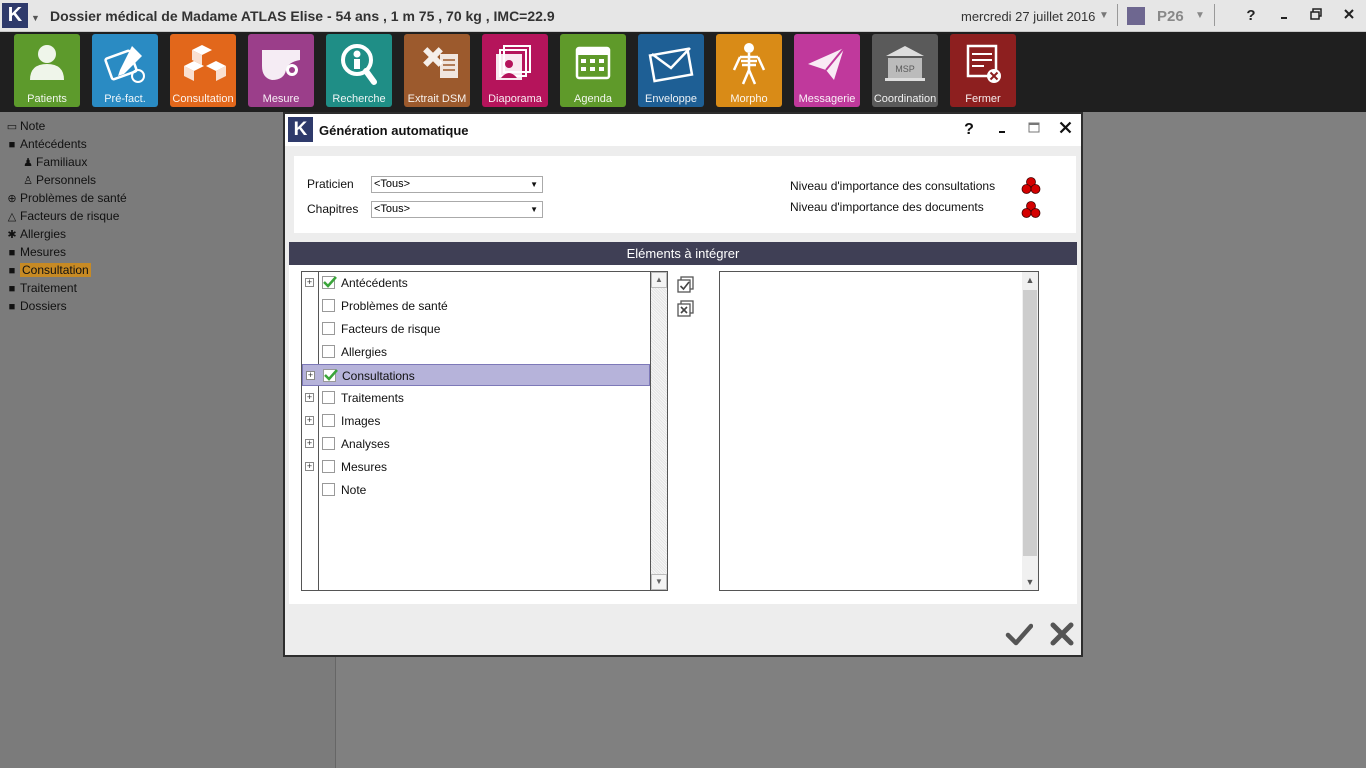 The image size is (1366, 768). I want to click on praticien-select: <Tous> ▼, so click(457, 184).